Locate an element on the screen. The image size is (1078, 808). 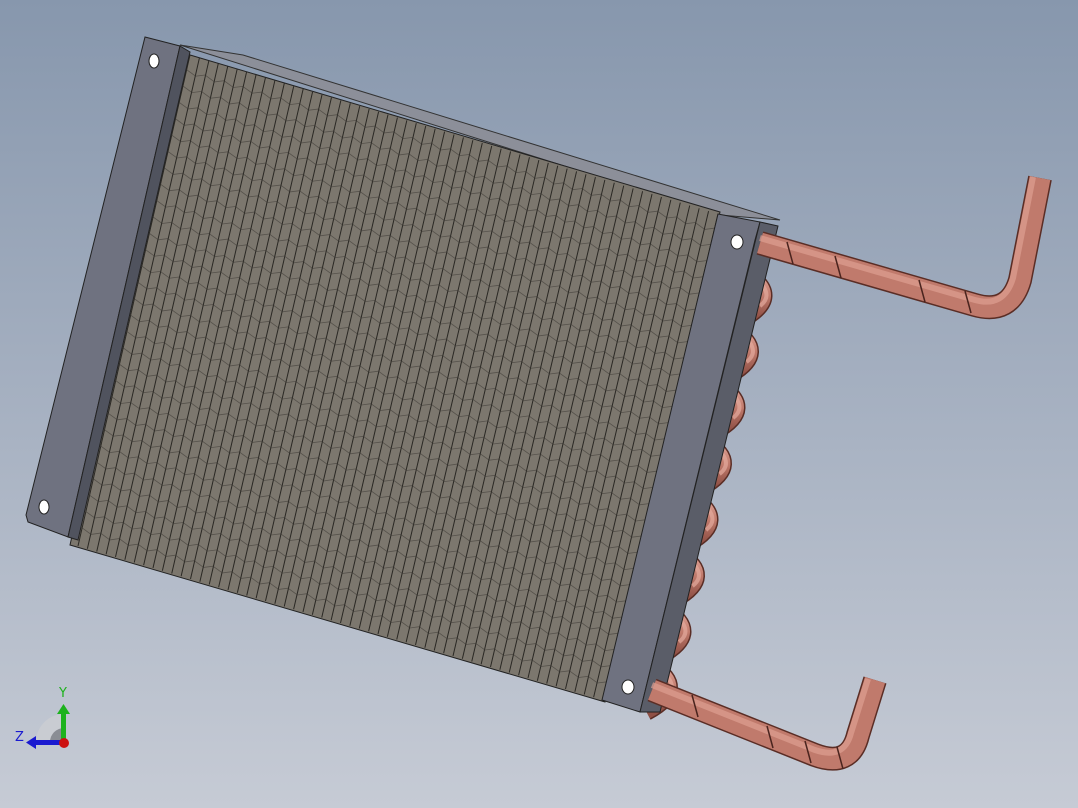
view-triad is located at coordinates (48, 726).